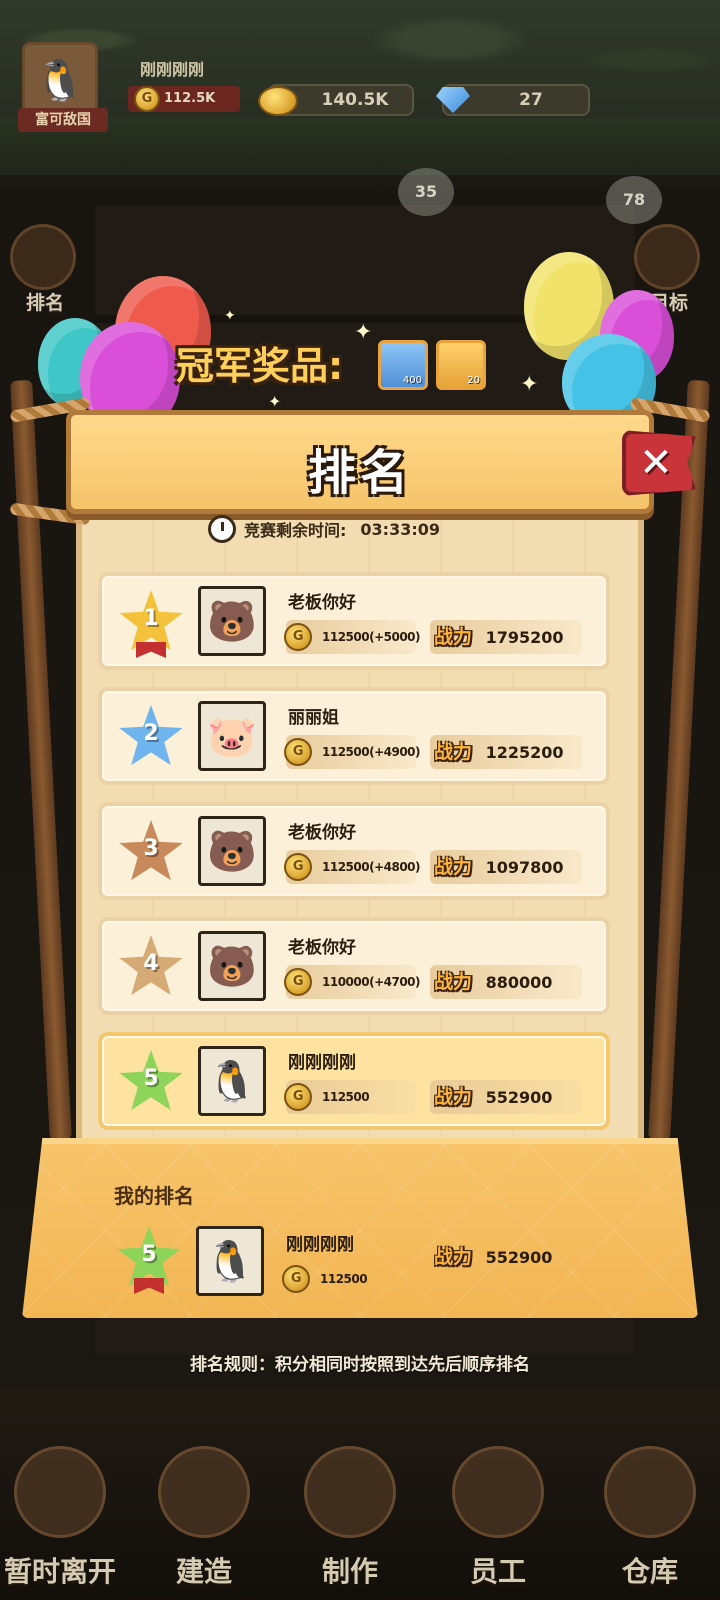 This screenshot has height=1600, width=720. What do you see at coordinates (204, 1492) in the screenshot?
I see `hammer-icon` at bounding box center [204, 1492].